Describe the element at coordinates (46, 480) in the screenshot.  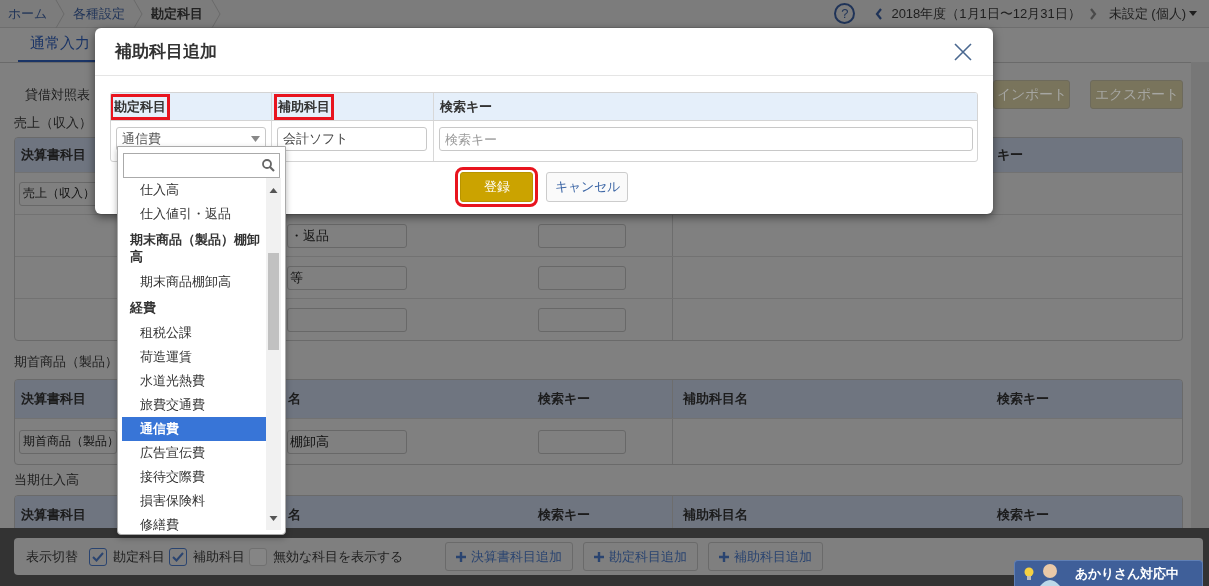
I see `section-title: 当期仕入高` at that location.